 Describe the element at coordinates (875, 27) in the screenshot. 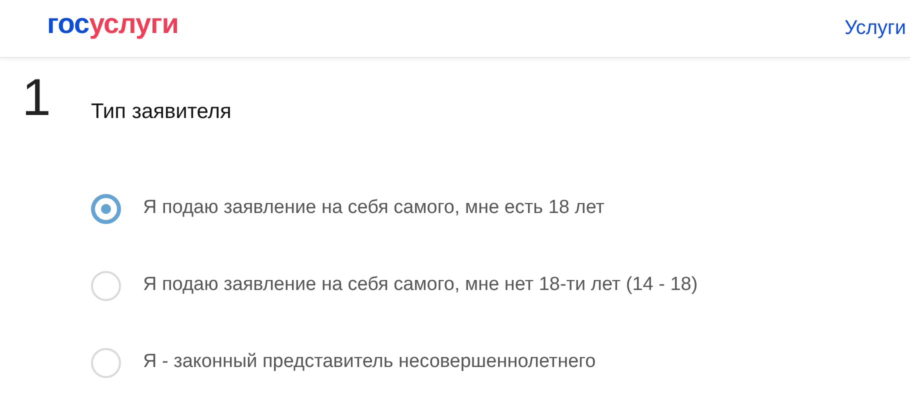

I see `services-link: Услуги` at that location.